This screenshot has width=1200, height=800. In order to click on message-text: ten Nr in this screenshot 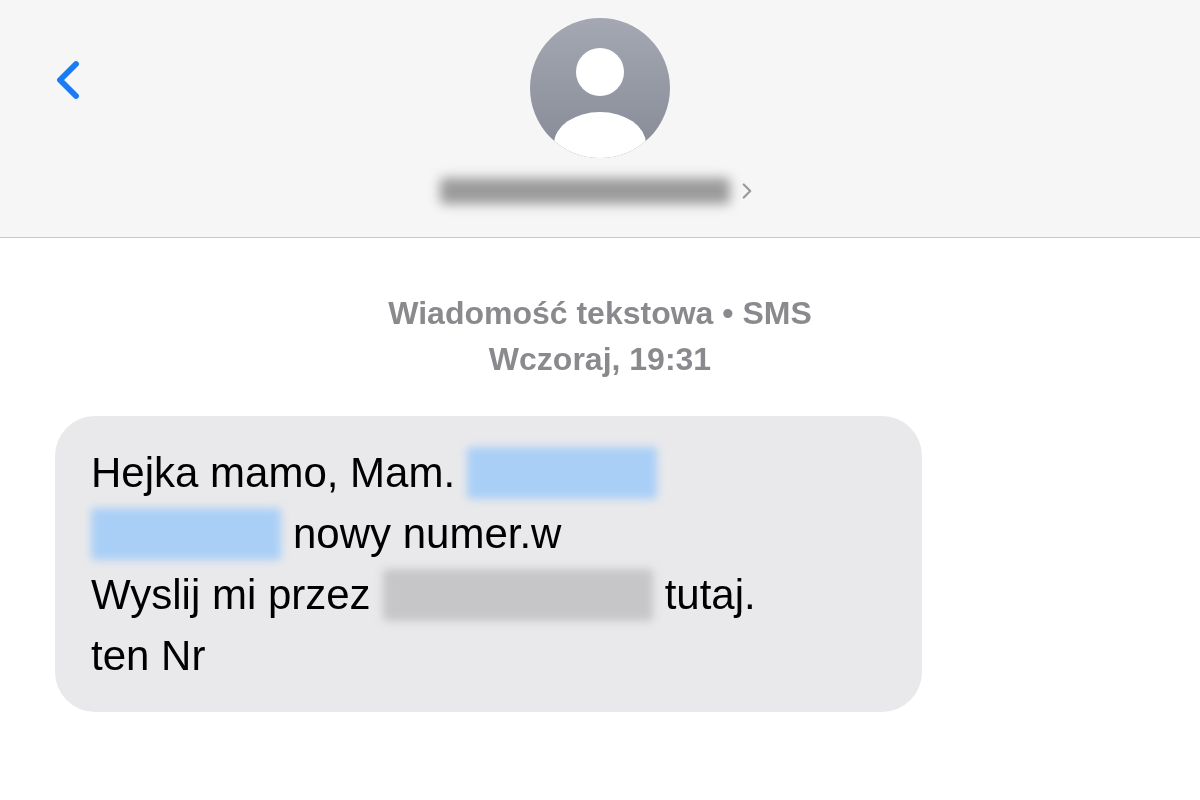, I will do `click(148, 656)`.